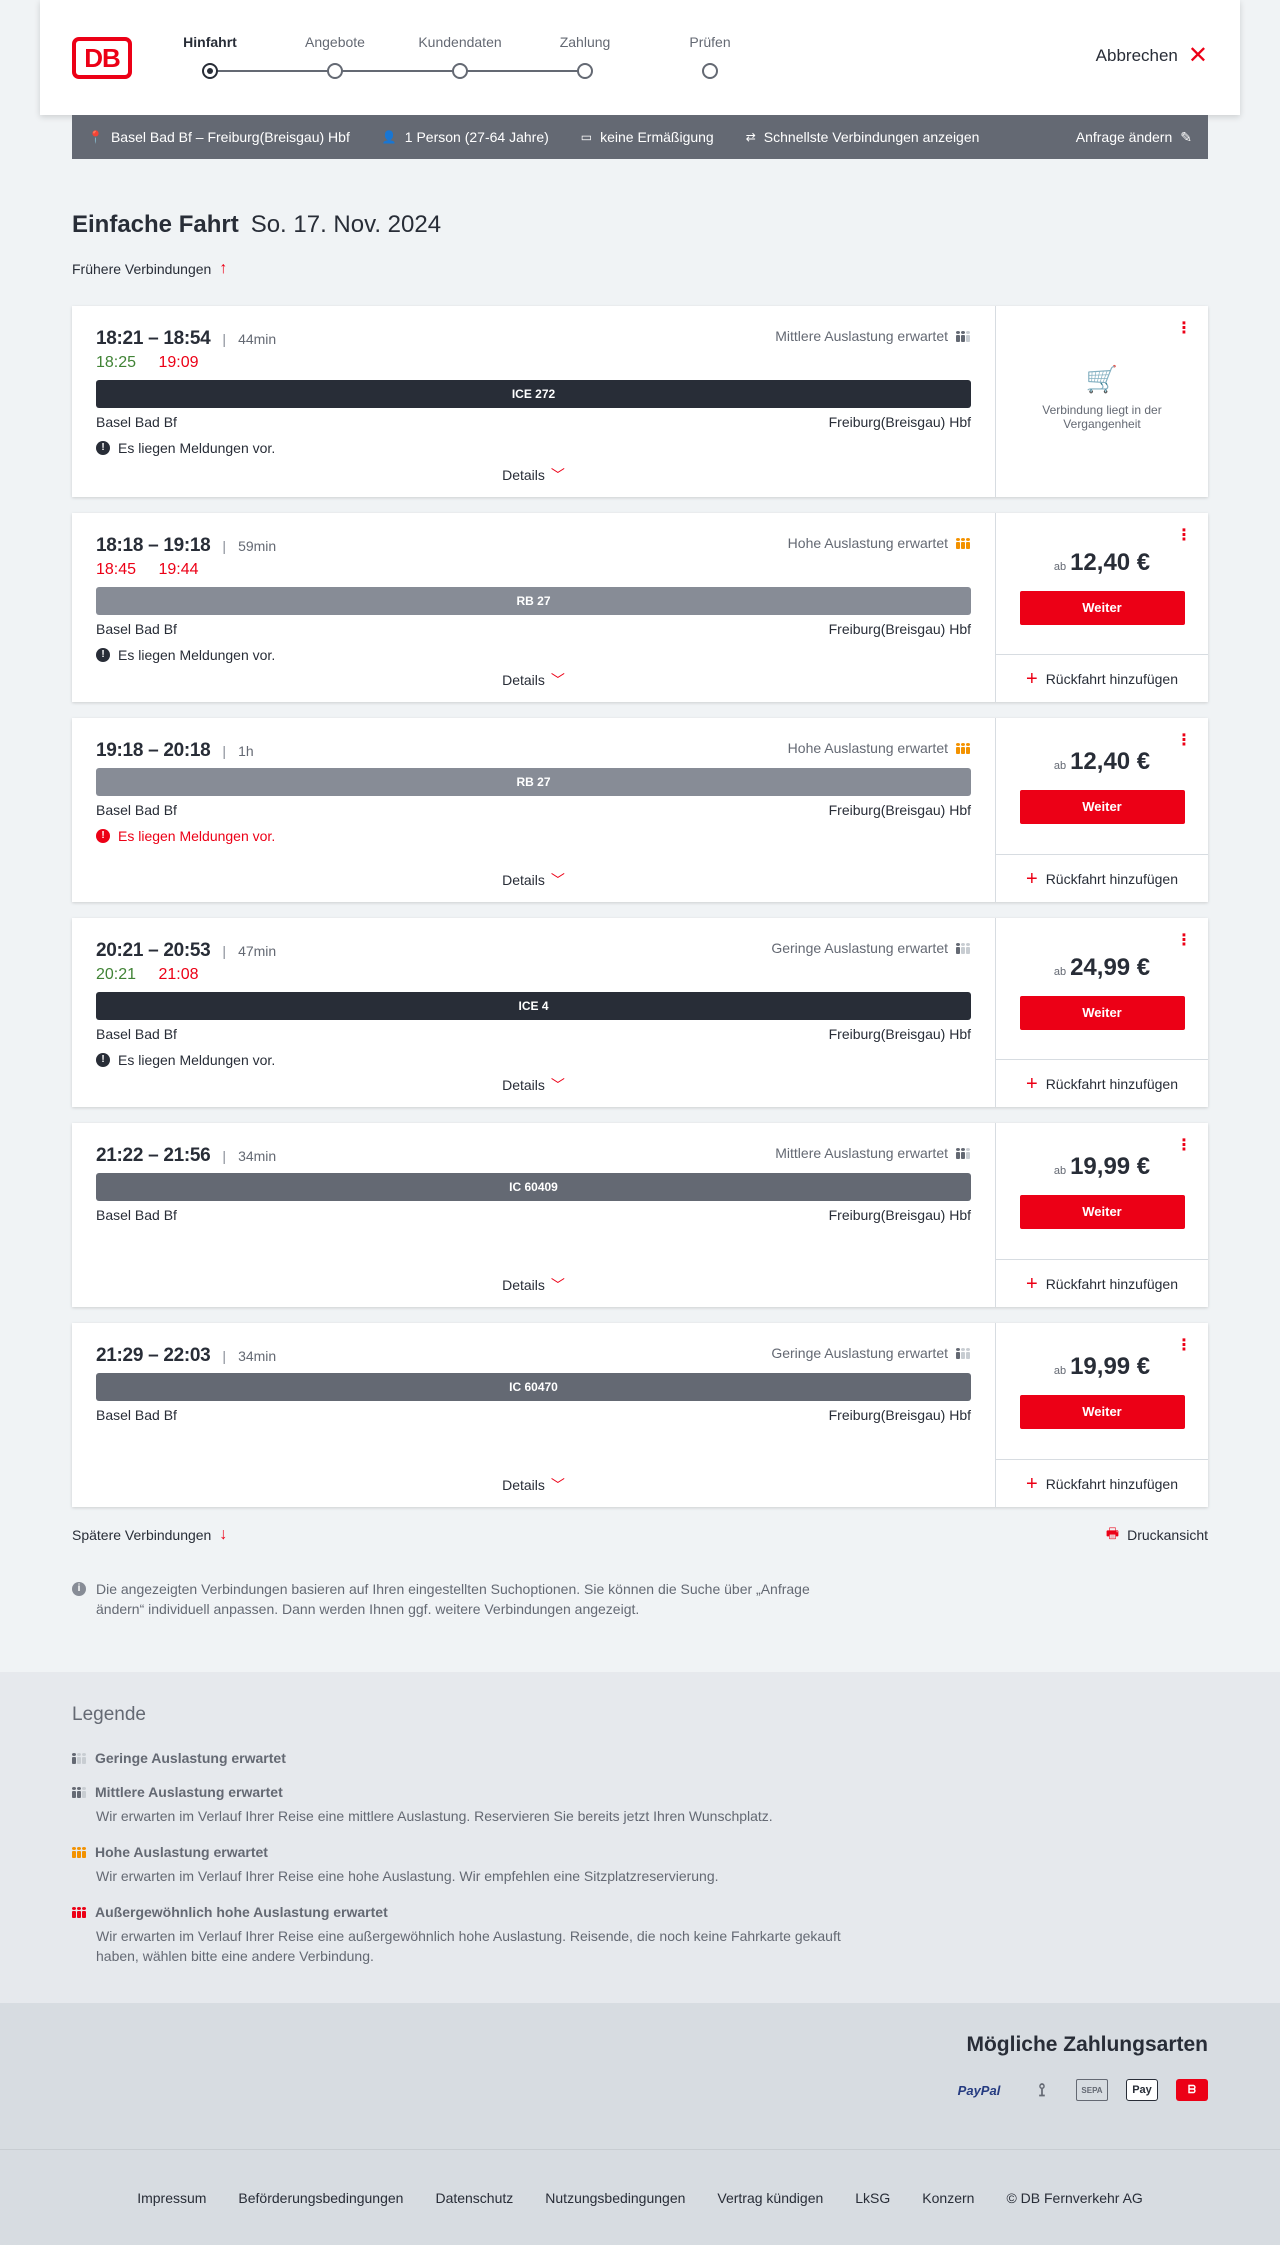 Image resolution: width=1280 pixels, height=2245 pixels. I want to click on footer-link-datenschutz: Datenschutz, so click(474, 2198).